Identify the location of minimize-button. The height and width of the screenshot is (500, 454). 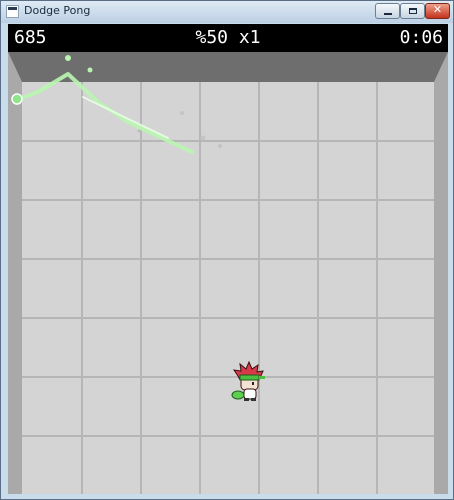
(387, 11).